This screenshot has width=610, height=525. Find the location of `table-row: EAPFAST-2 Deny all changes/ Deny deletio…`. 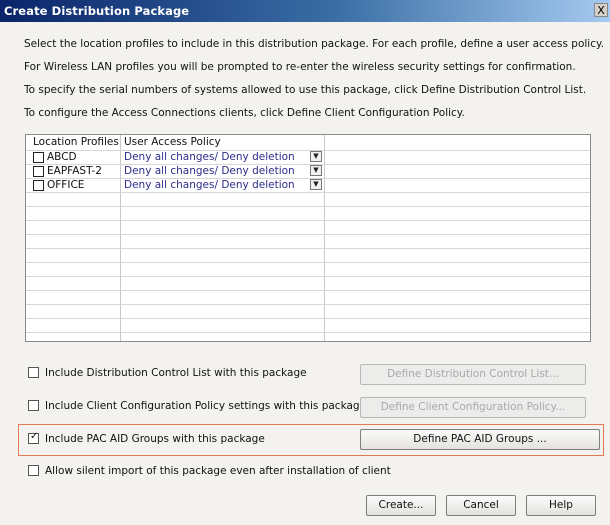

table-row: EAPFAST-2 Deny all changes/ Deny deletio… is located at coordinates (308, 171).